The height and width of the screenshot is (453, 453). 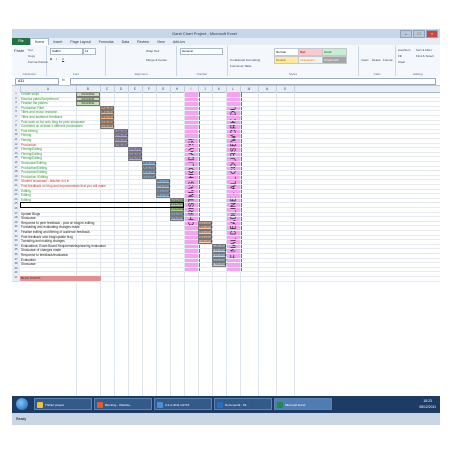 What do you see at coordinates (365, 60) in the screenshot?
I see `insert-cells-button: Insert` at bounding box center [365, 60].